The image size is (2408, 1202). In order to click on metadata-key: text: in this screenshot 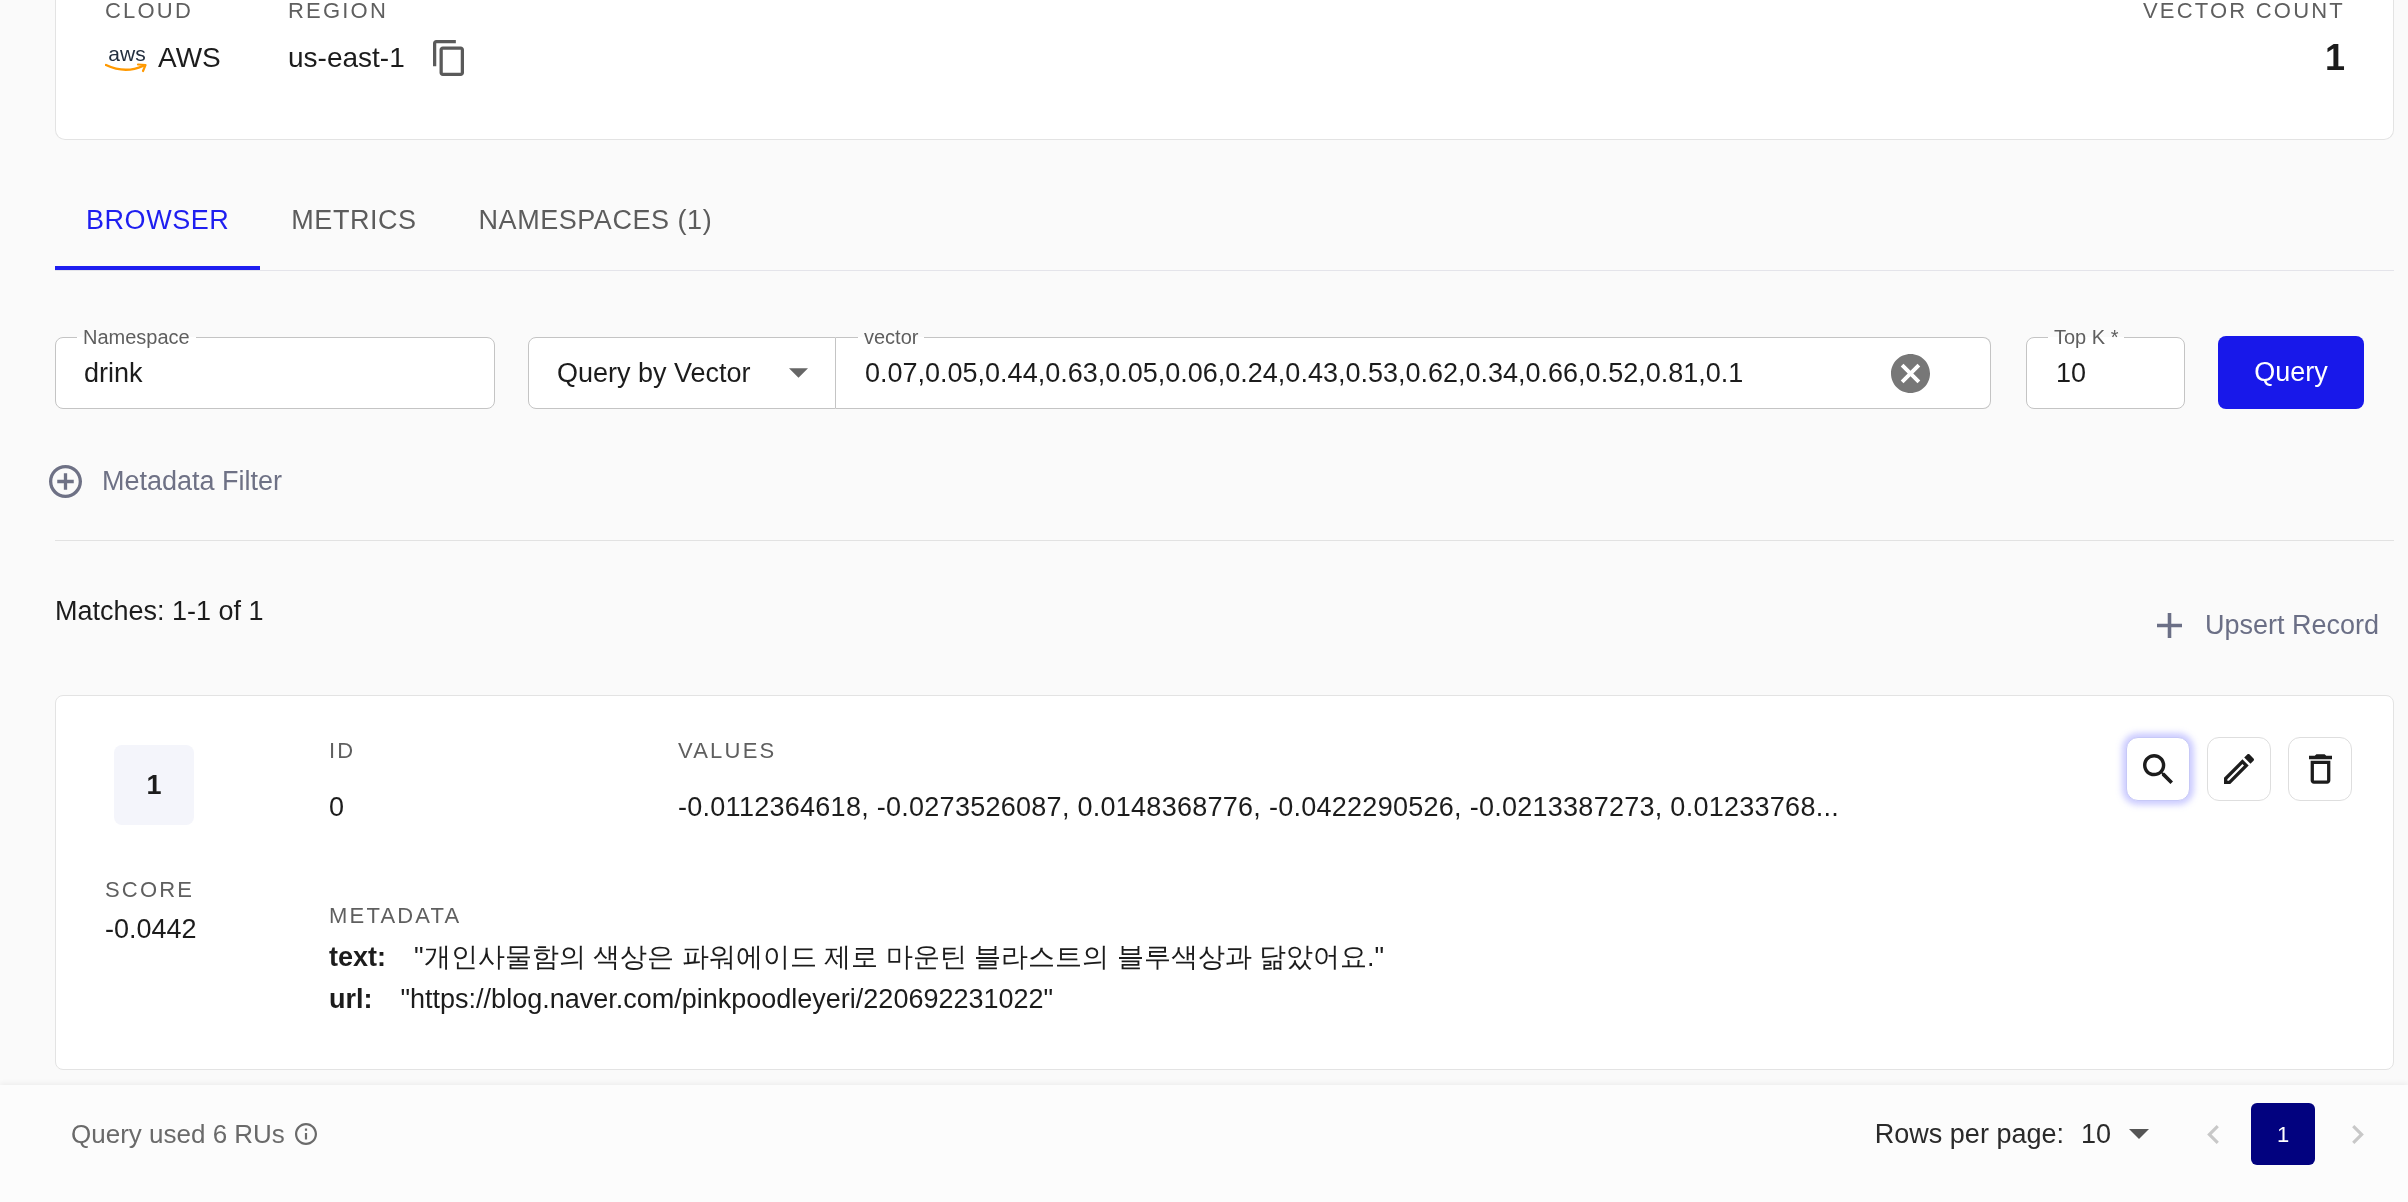, I will do `click(357, 957)`.